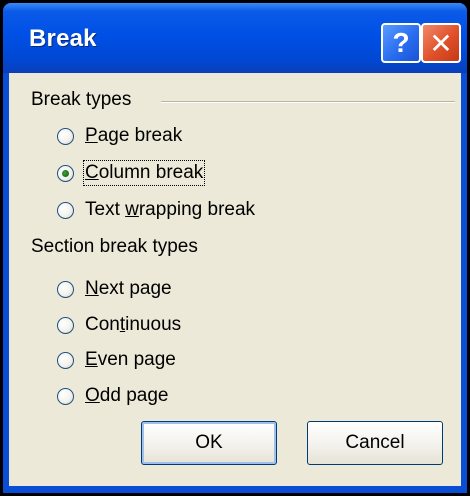 The width and height of the screenshot is (470, 496). What do you see at coordinates (128, 288) in the screenshot?
I see `radio-label: Next page` at bounding box center [128, 288].